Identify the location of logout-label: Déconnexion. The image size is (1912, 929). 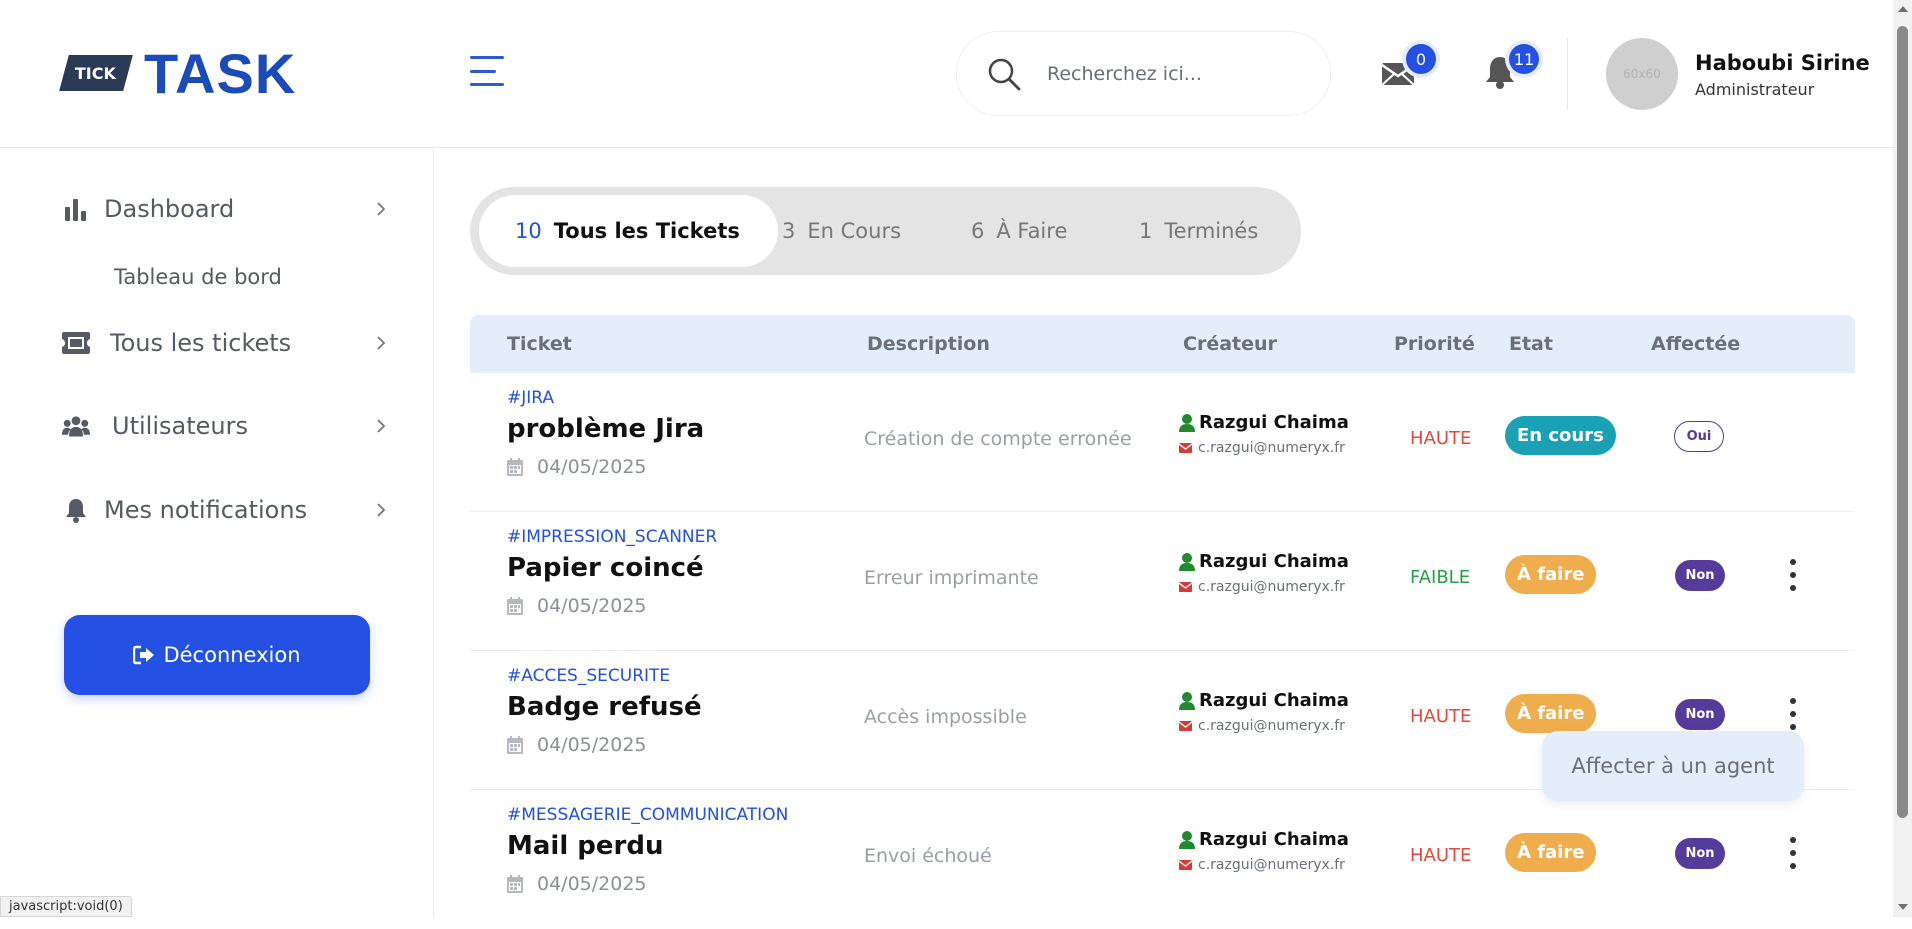
(232, 655).